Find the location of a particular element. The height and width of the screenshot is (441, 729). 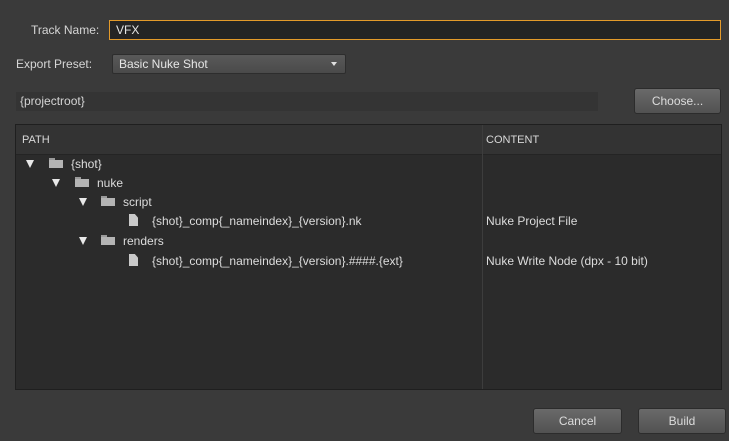

track-name-input is located at coordinates (415, 30).